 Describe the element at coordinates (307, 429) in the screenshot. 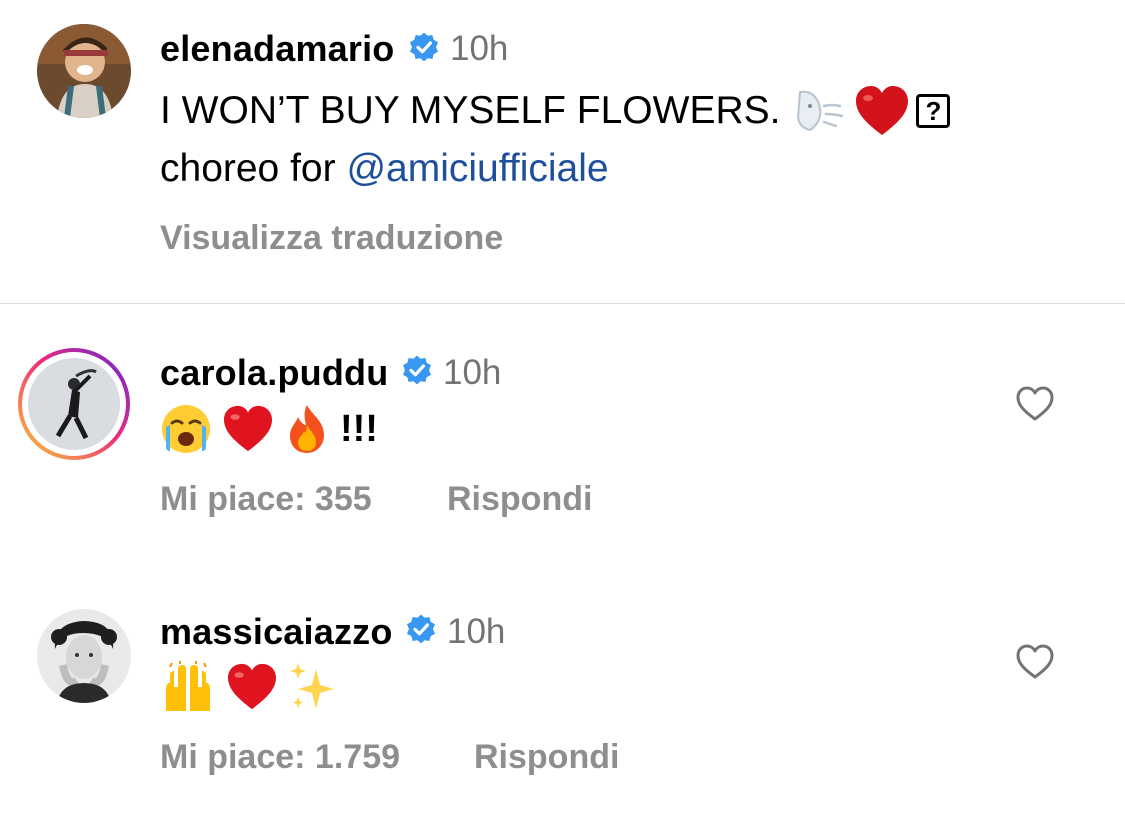

I see `fire-icon` at that location.